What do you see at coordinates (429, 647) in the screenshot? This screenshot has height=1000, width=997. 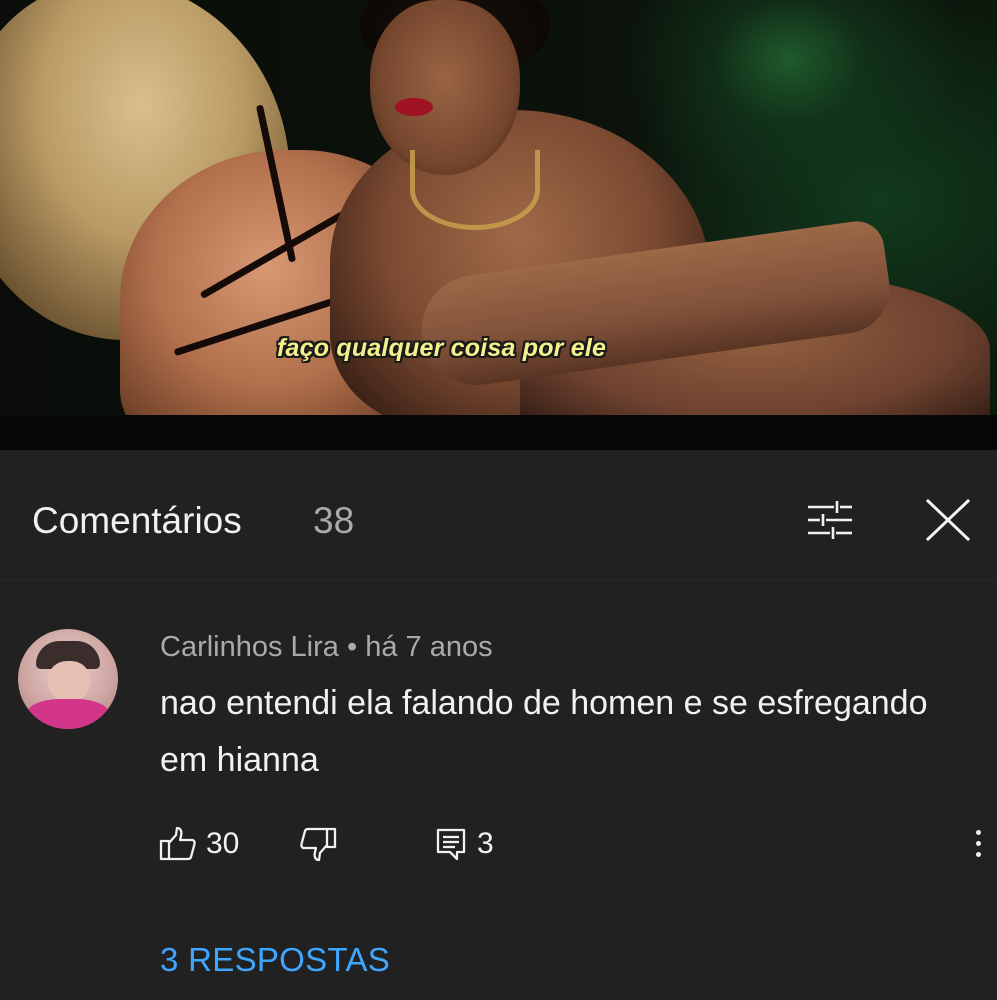 I see `comment-time: há 7 anos` at bounding box center [429, 647].